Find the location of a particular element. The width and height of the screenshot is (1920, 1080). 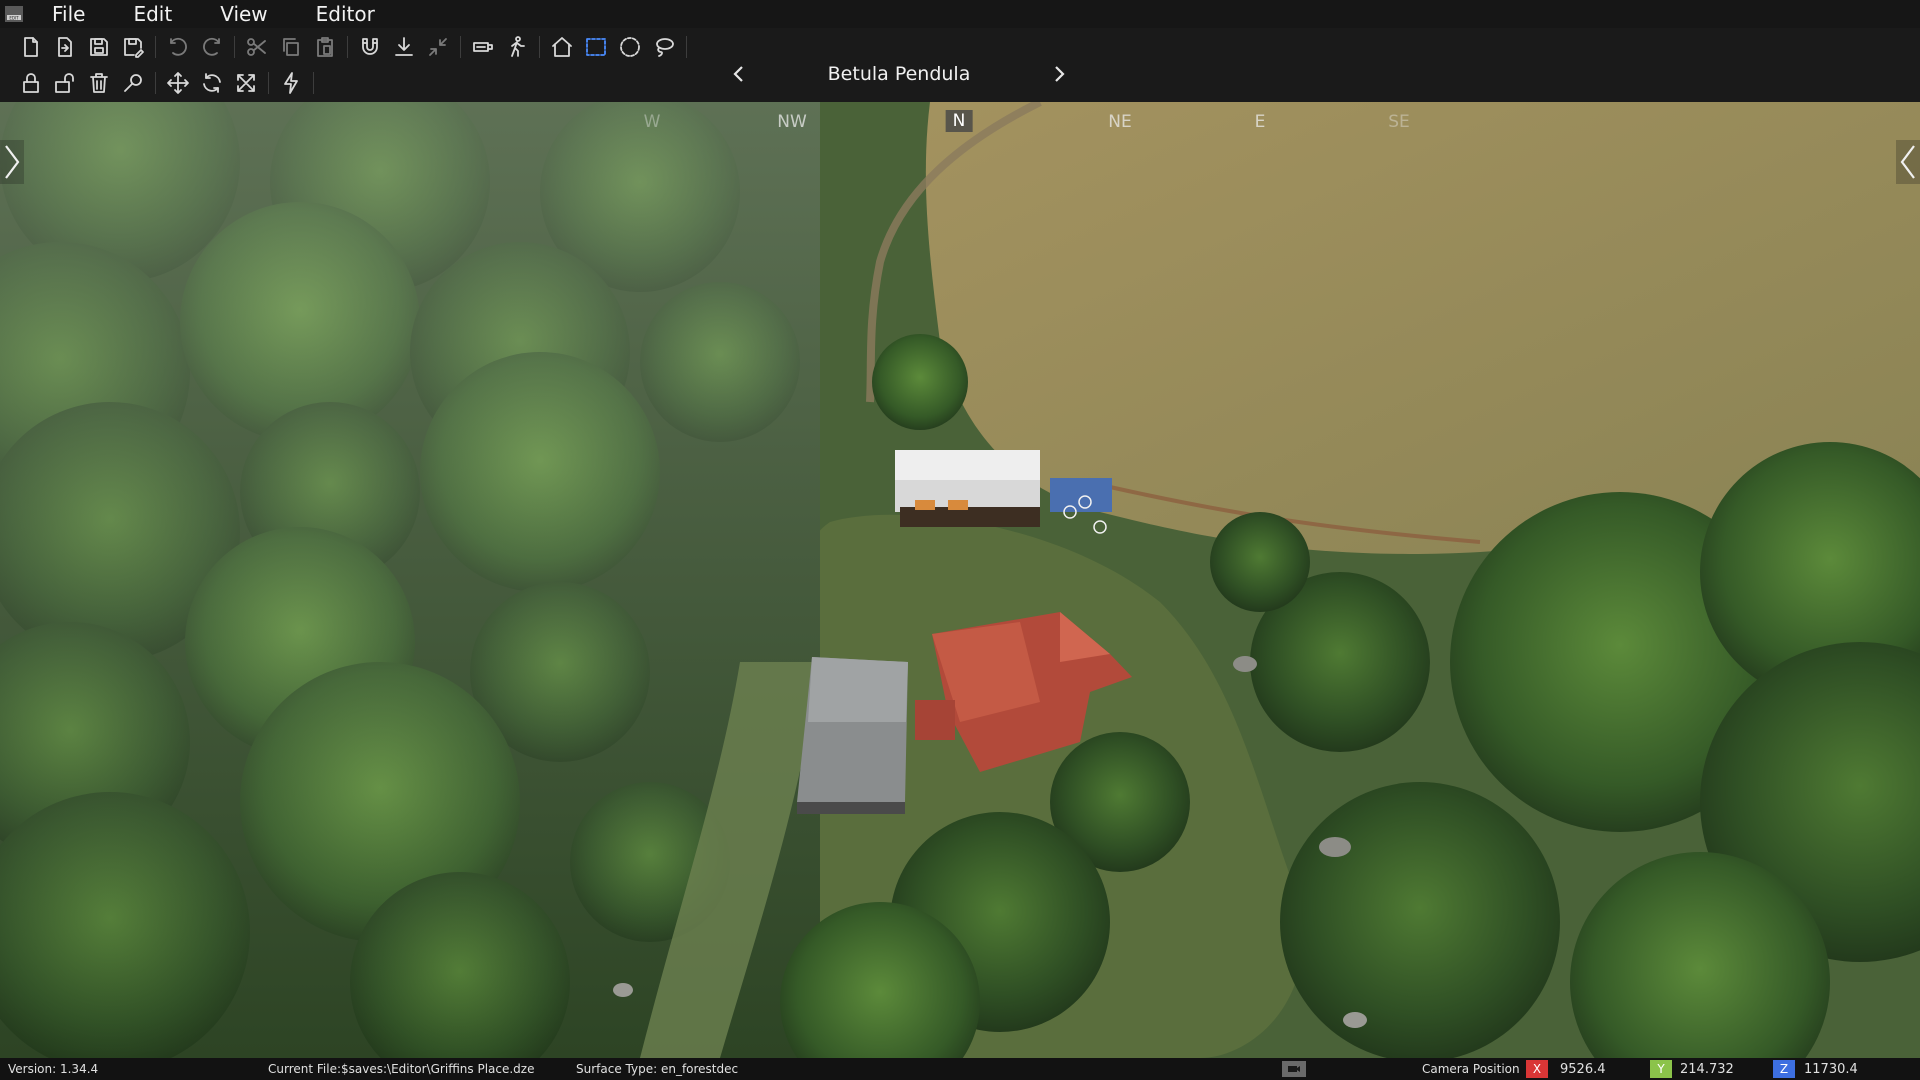

object-navigator: Betula Pendula is located at coordinates (899, 74).